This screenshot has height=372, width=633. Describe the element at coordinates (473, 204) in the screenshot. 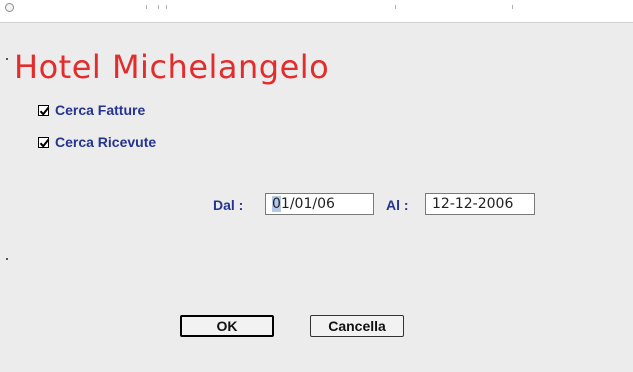

I see `date-to-value: 12-12-2006` at that location.